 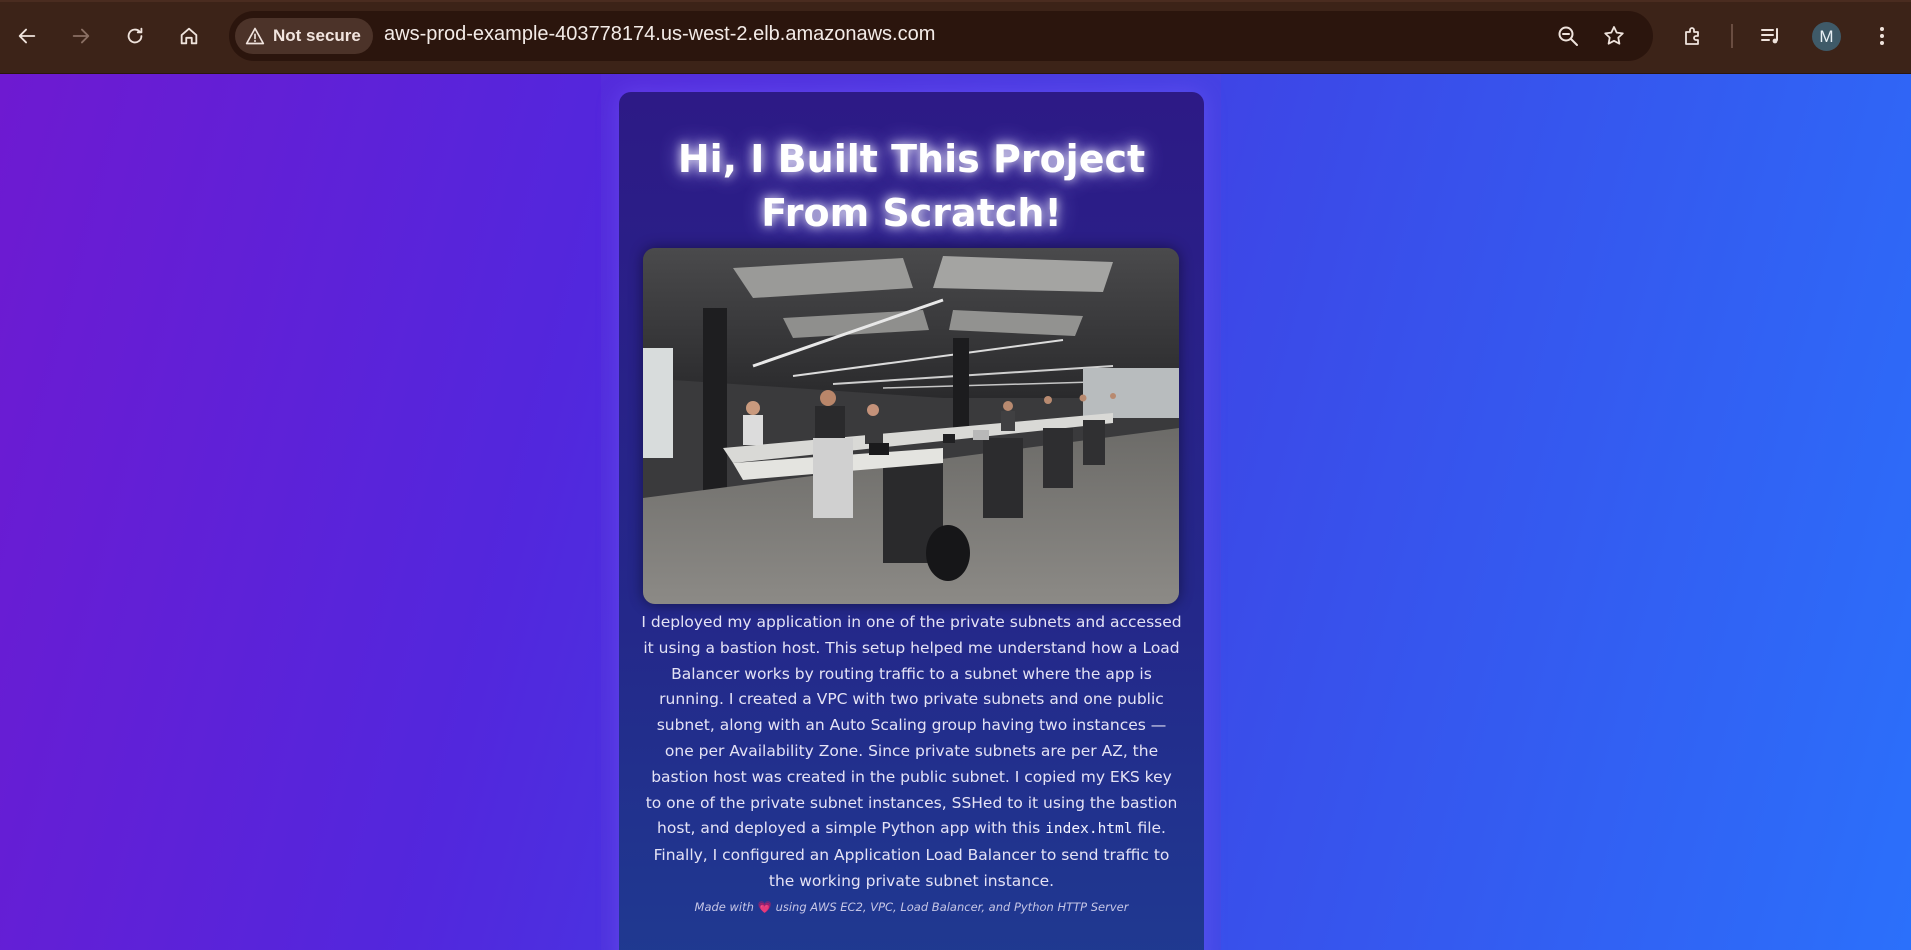 I want to click on heart-icon: 💗, so click(x=764, y=907).